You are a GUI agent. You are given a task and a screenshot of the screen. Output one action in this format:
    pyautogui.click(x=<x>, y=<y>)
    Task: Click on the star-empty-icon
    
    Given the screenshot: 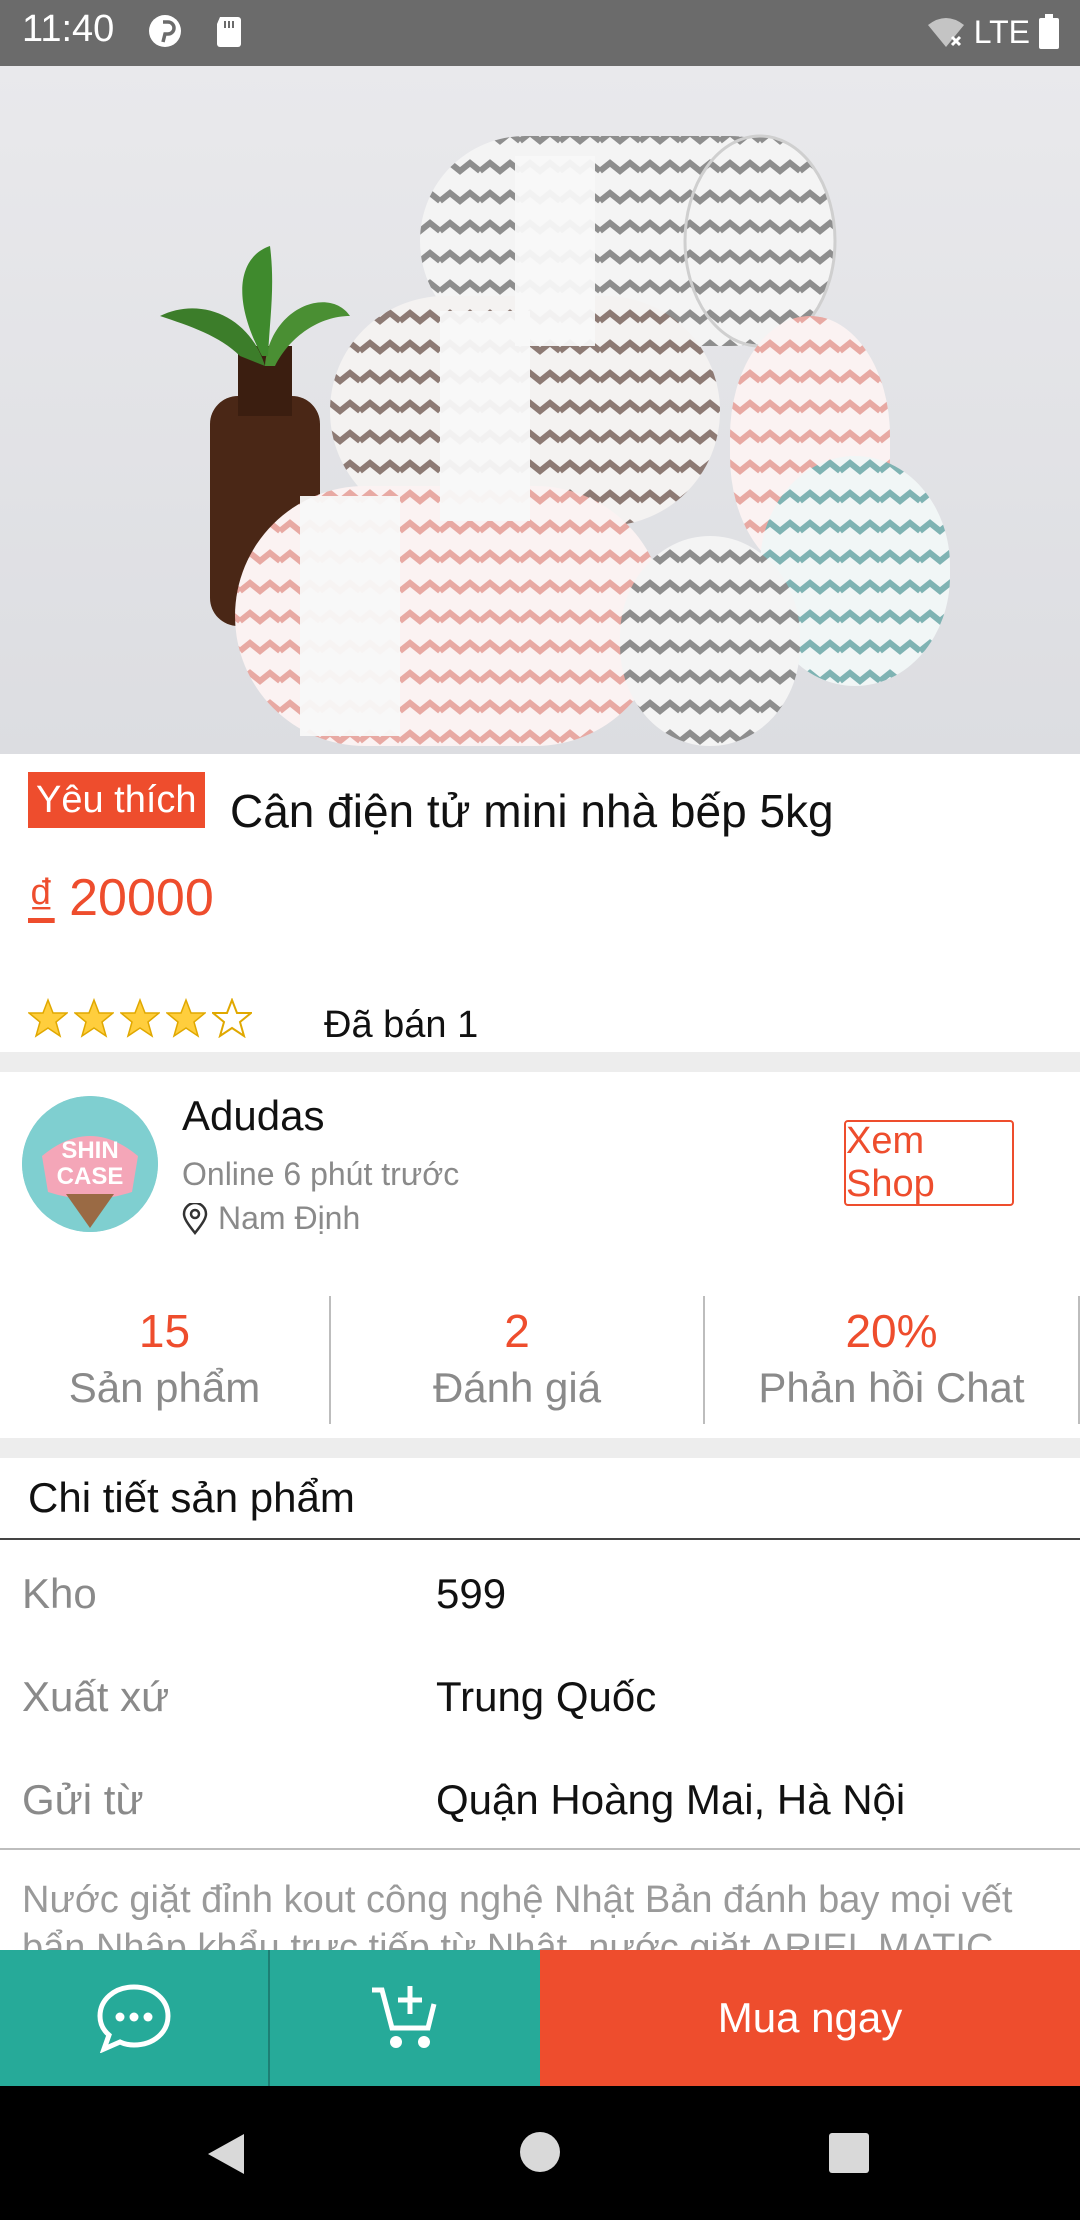 What is the action you would take?
    pyautogui.click(x=232, y=1018)
    